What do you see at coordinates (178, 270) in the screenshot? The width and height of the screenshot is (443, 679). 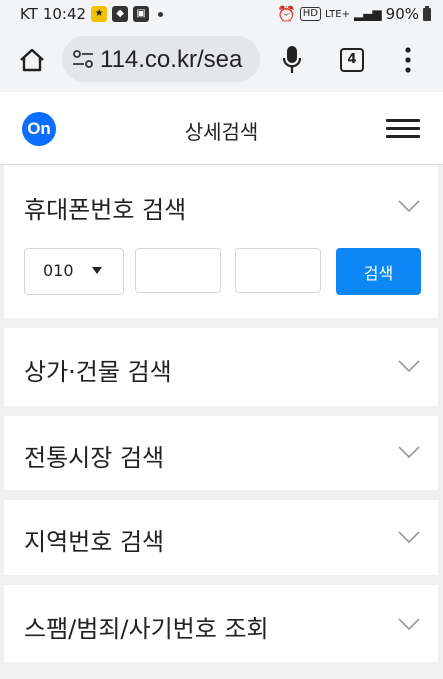 I see `phone-middle-input` at bounding box center [178, 270].